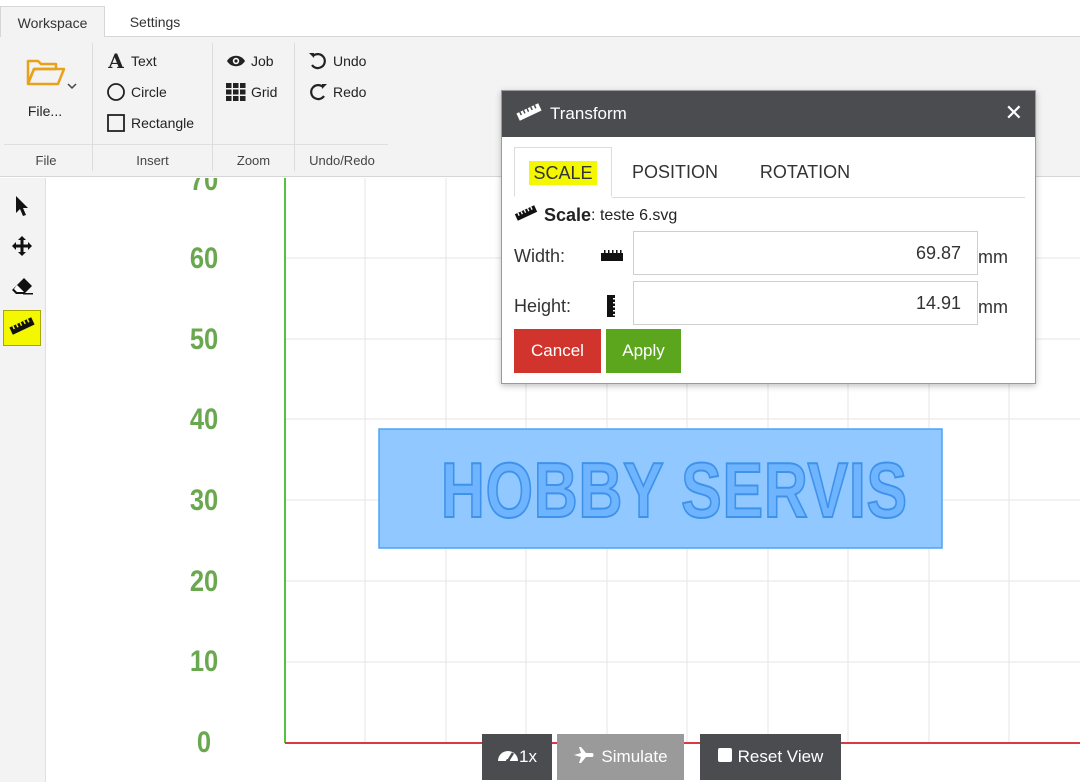  Describe the element at coordinates (350, 61) in the screenshot. I see `undo-label: Undo` at that location.